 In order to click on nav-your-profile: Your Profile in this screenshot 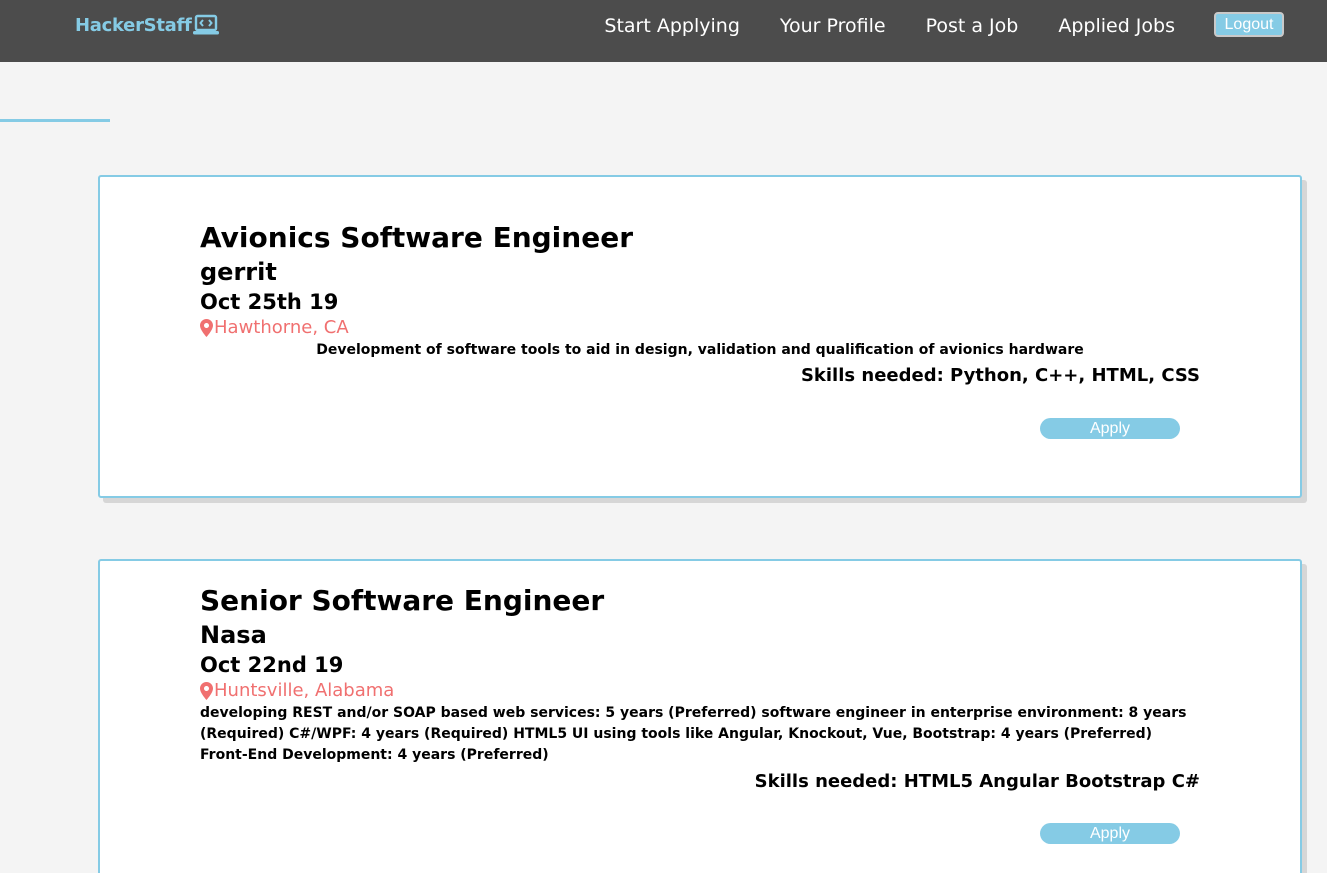, I will do `click(833, 26)`.